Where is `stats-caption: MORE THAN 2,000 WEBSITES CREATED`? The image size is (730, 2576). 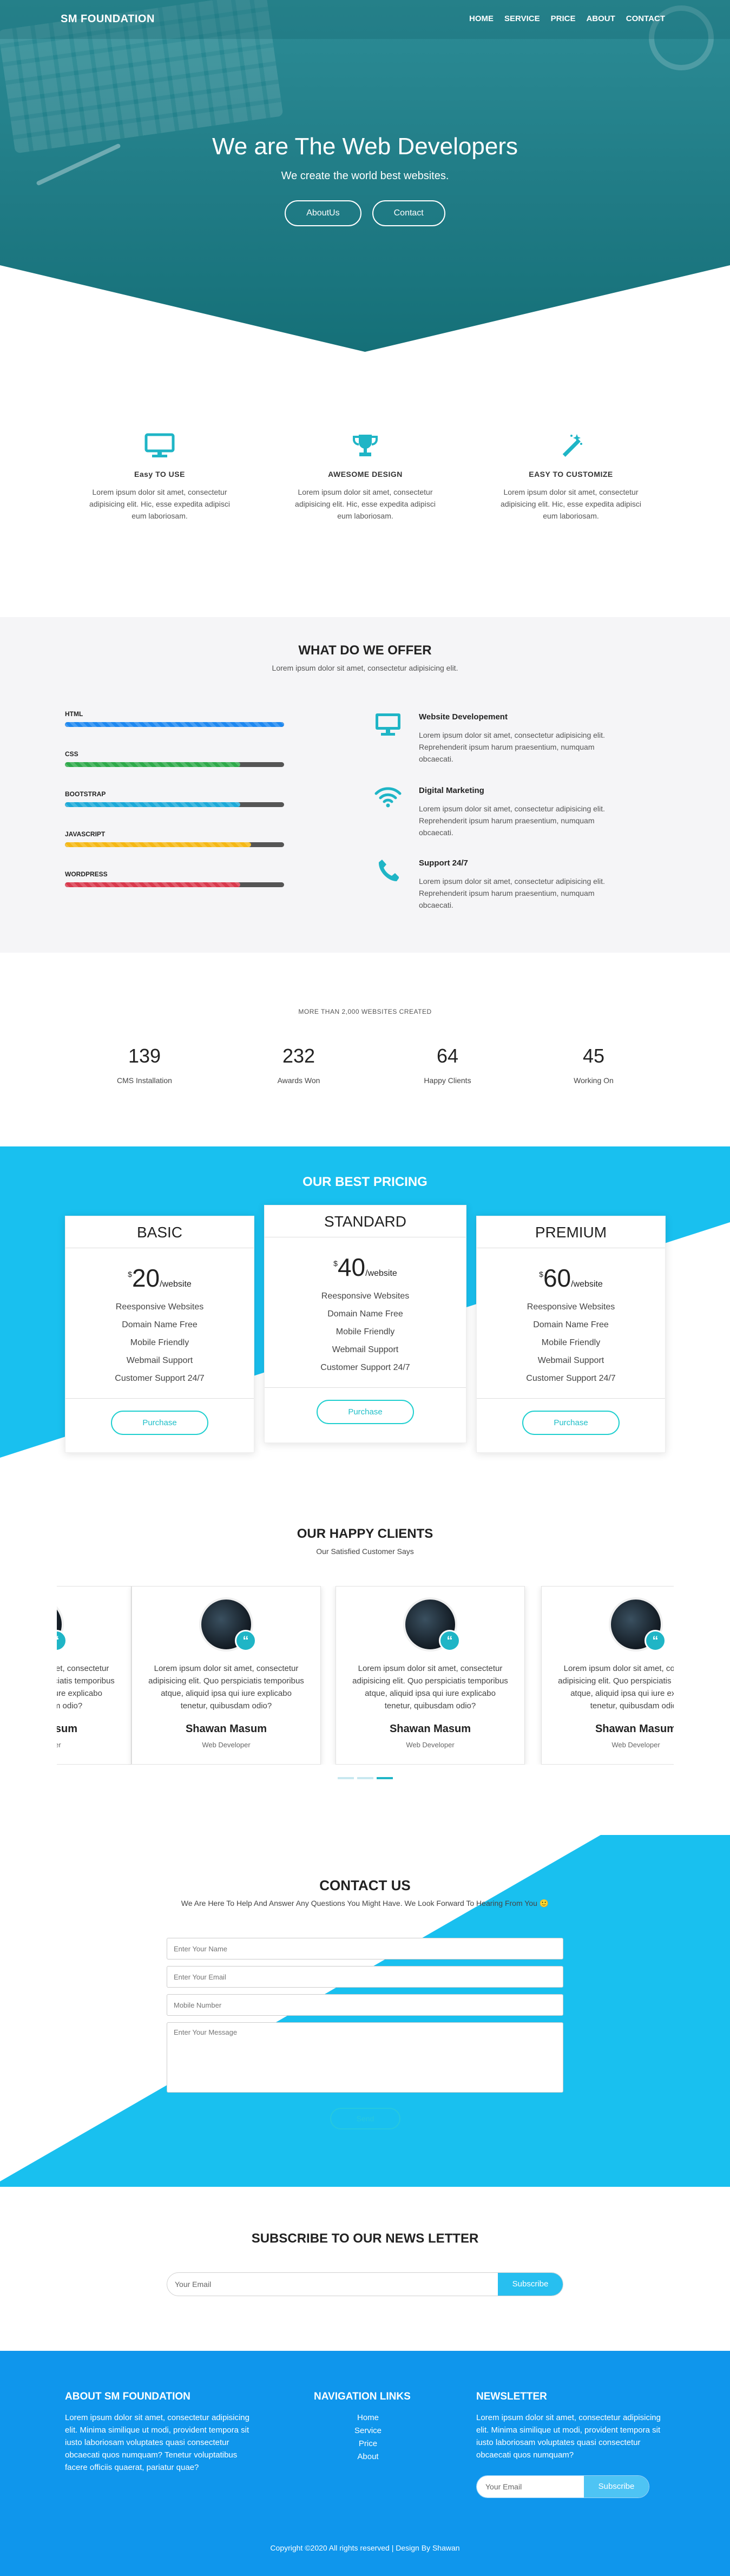
stats-caption: MORE THAN 2,000 WEBSITES CREATED is located at coordinates (365, 1011).